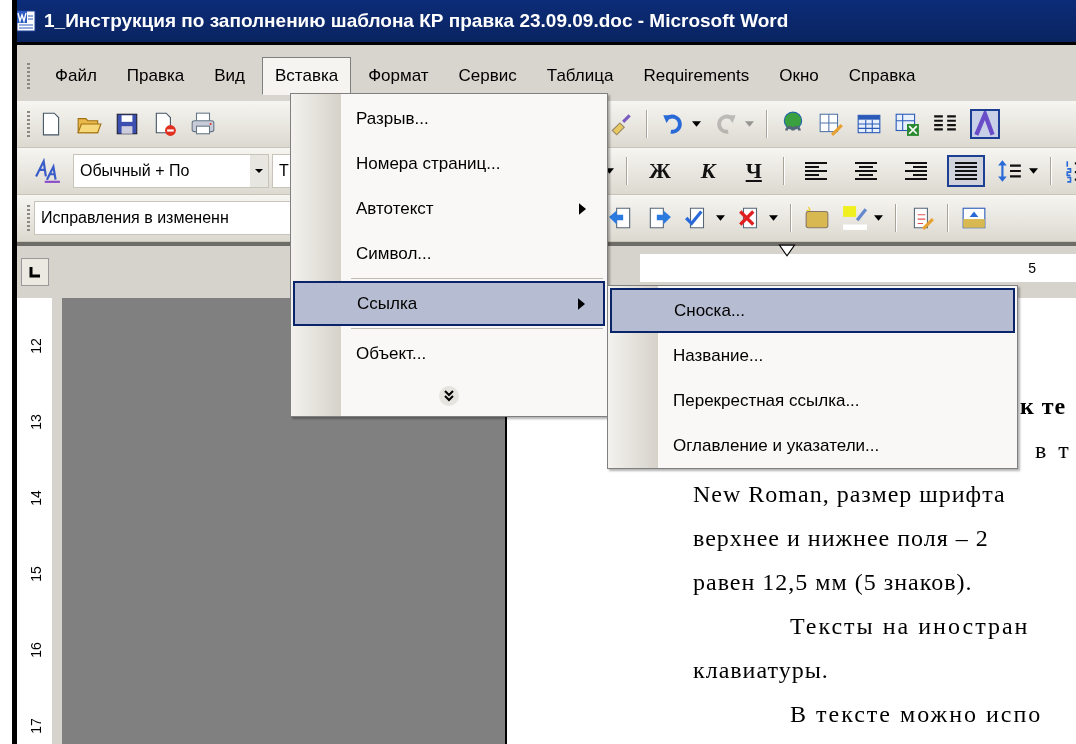 Image resolution: width=1076 pixels, height=744 pixels. Describe the element at coordinates (761, 670) in the screenshot. I see `text-line: клавиатуры.` at that location.